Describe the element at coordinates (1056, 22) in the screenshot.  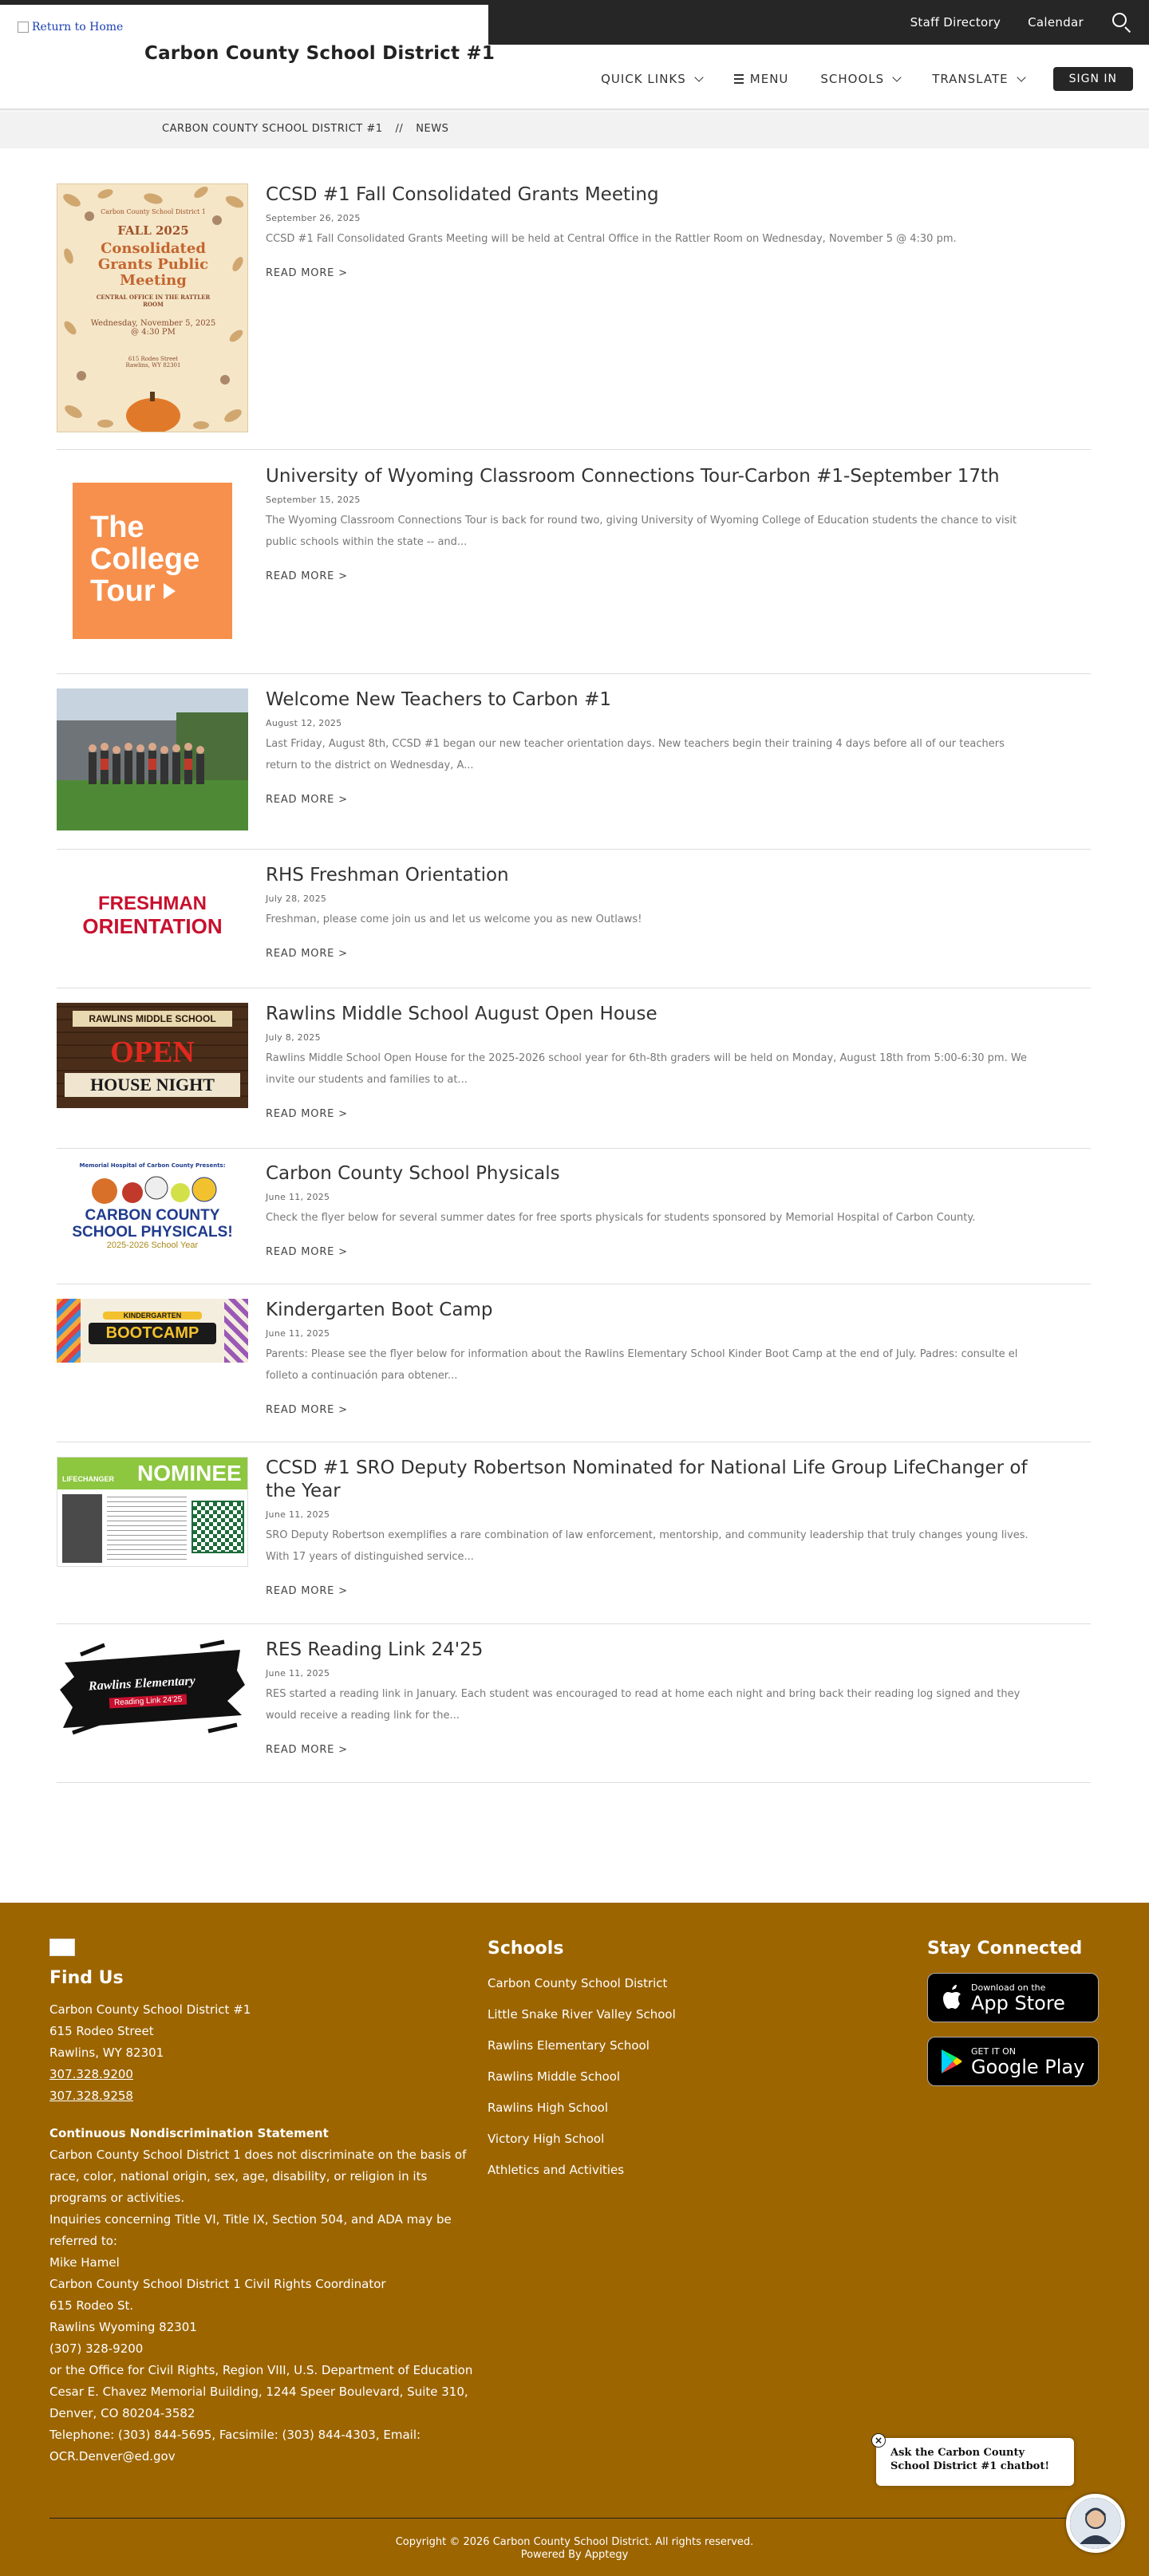
I see `calendar-link: Calendar` at that location.